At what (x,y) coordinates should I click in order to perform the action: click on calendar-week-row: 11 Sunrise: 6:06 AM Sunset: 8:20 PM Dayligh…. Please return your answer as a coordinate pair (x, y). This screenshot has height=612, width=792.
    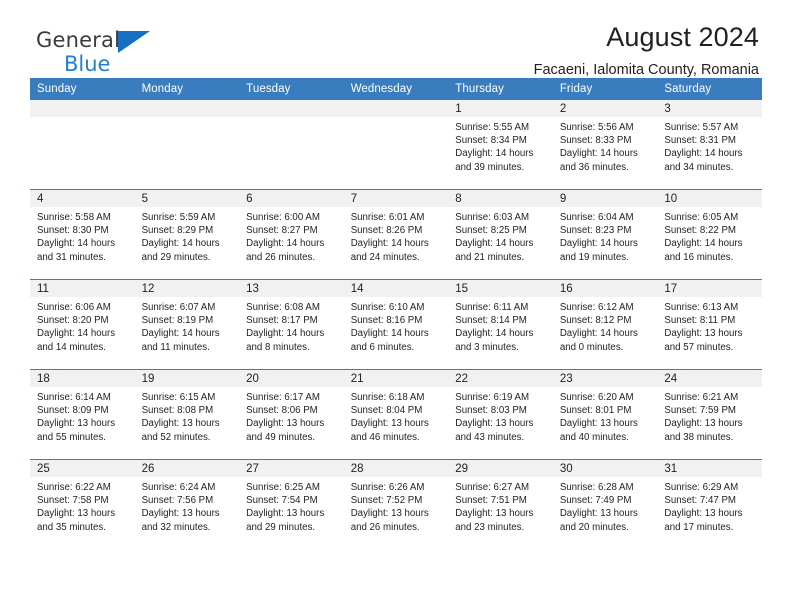
    Looking at the image, I should click on (396, 324).